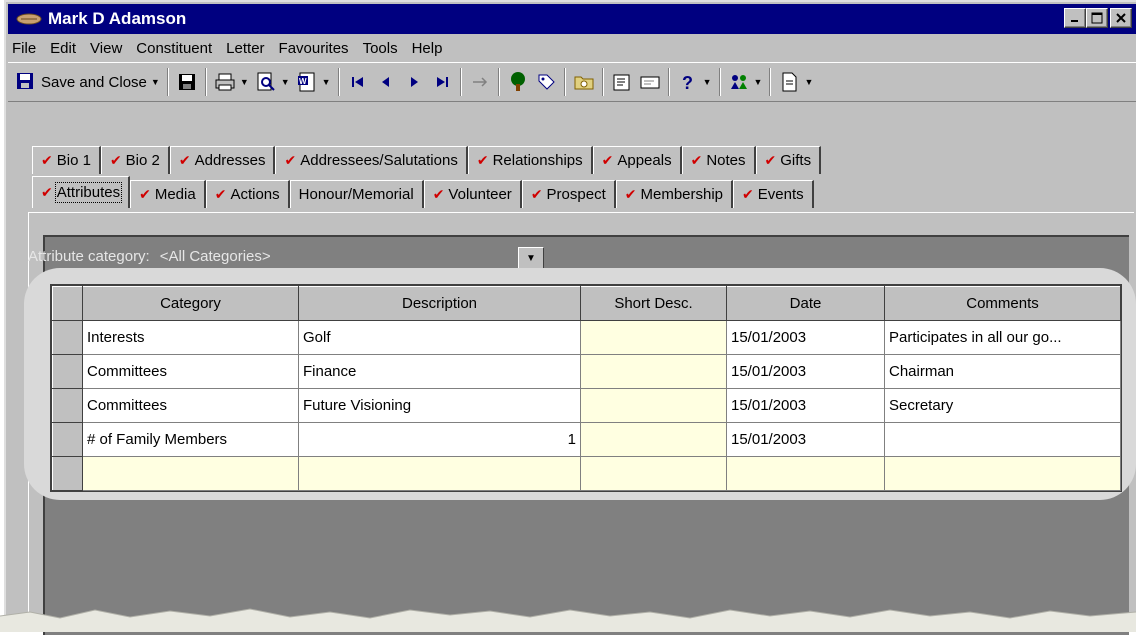 The width and height of the screenshot is (1136, 635). I want to click on first-record-button, so click(358, 82).